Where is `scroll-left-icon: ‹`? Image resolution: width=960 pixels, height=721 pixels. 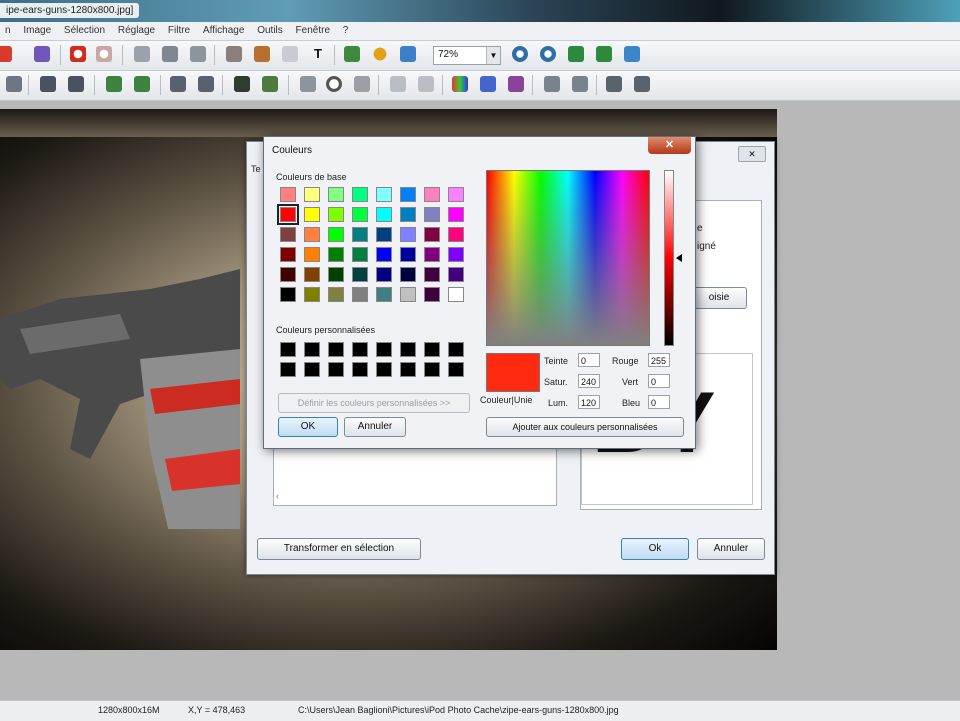
scroll-left-icon: ‹ is located at coordinates (277, 496).